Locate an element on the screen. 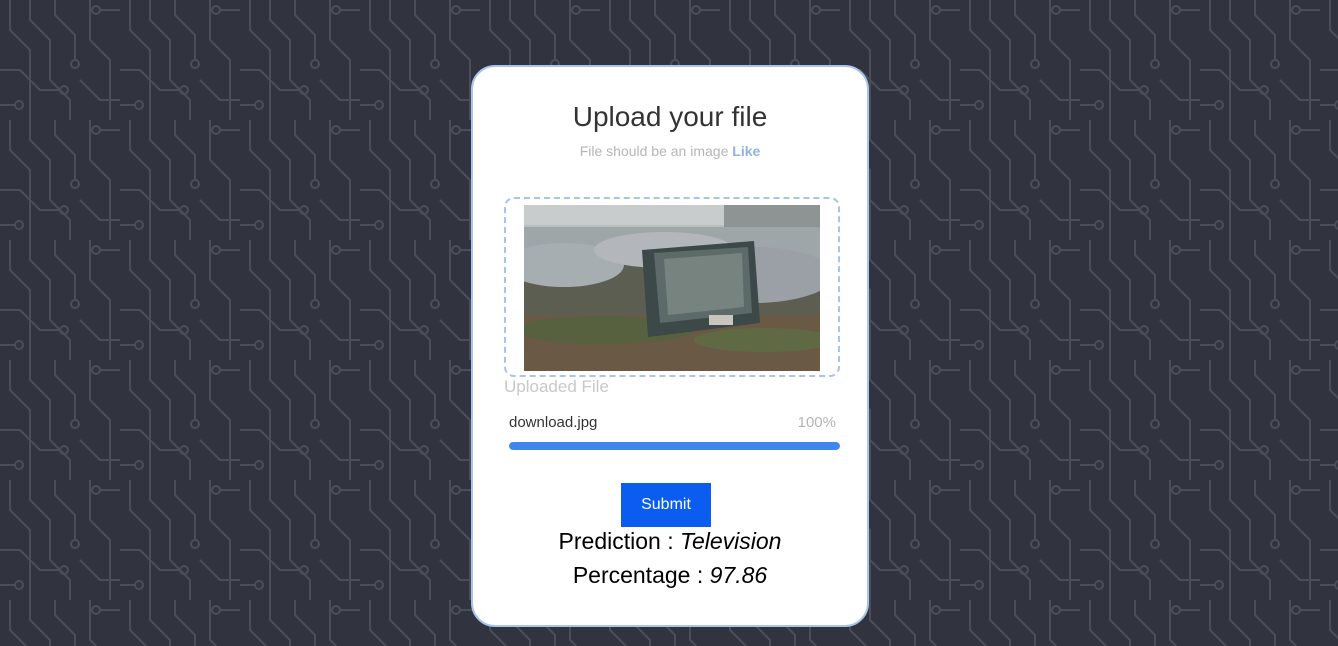  page-title: Upload your file is located at coordinates (670, 116).